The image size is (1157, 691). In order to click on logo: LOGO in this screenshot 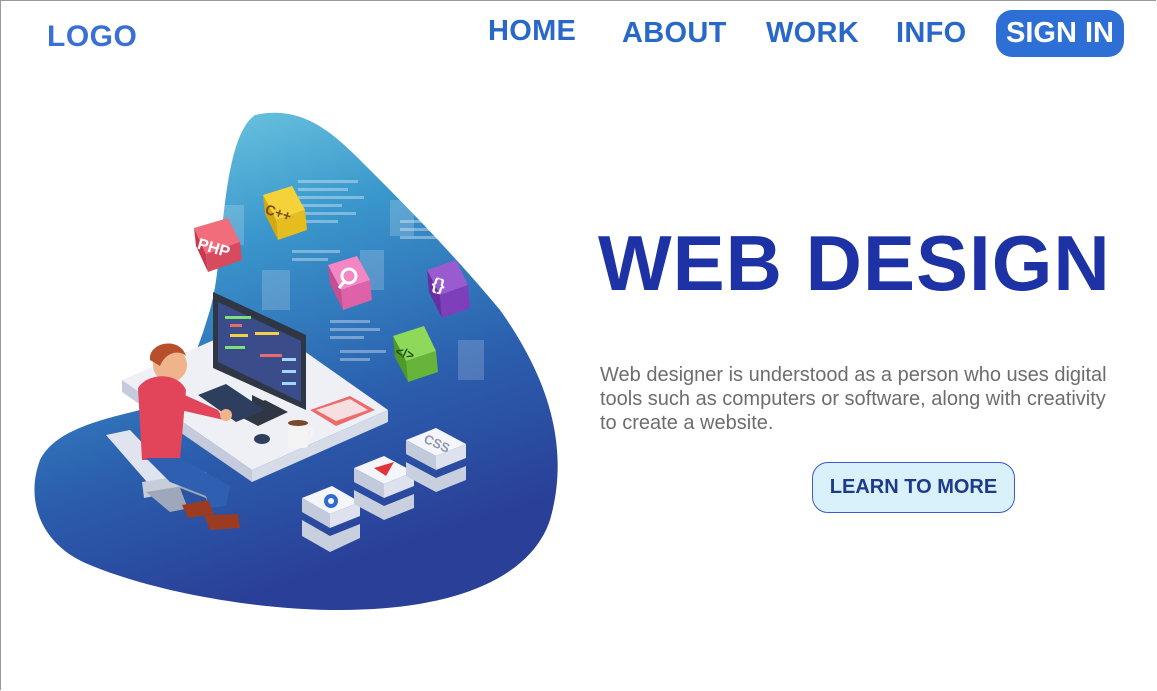, I will do `click(92, 37)`.